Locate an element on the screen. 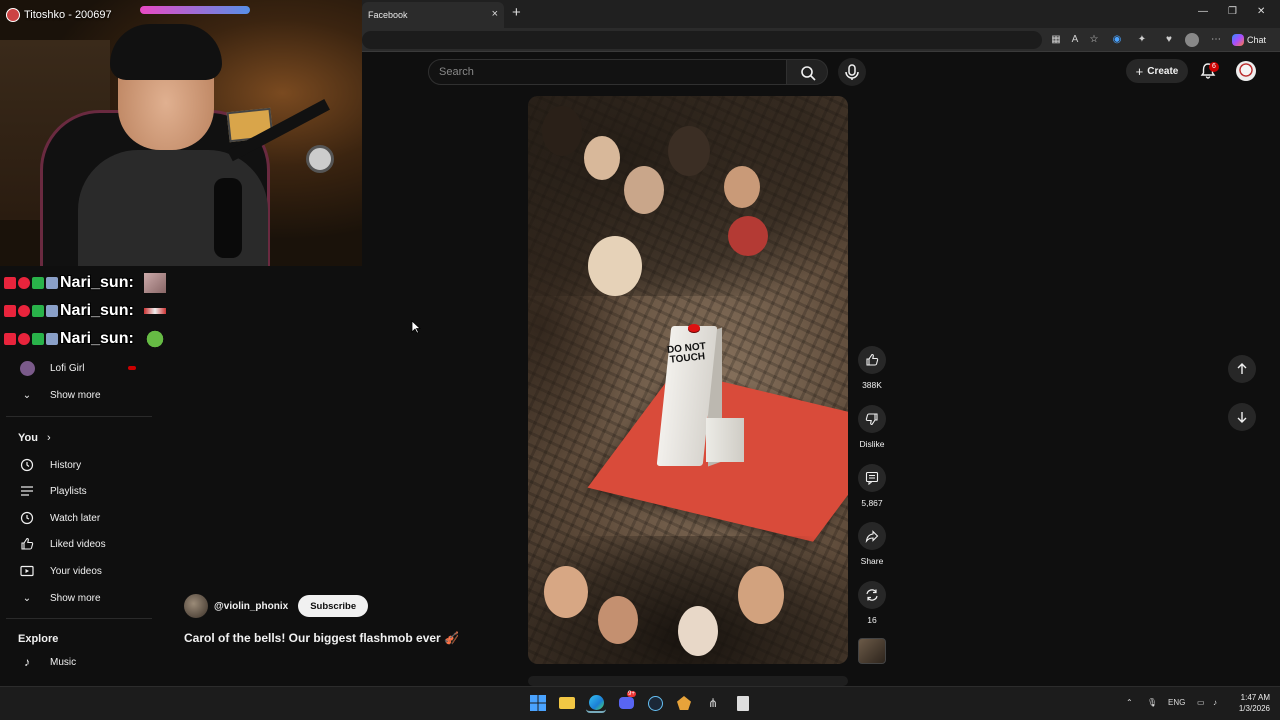 This screenshot has height=720, width=1280. sidebar-divider is located at coordinates (79, 618).